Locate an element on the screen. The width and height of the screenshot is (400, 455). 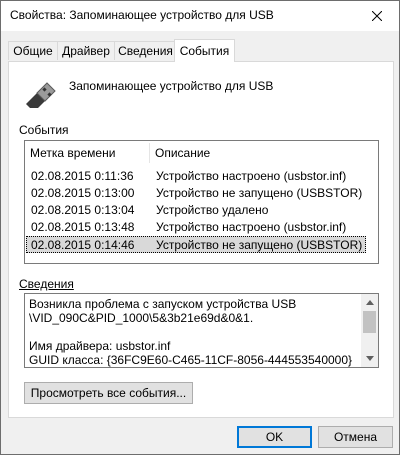
column-header-label: Описание is located at coordinates (183, 153).